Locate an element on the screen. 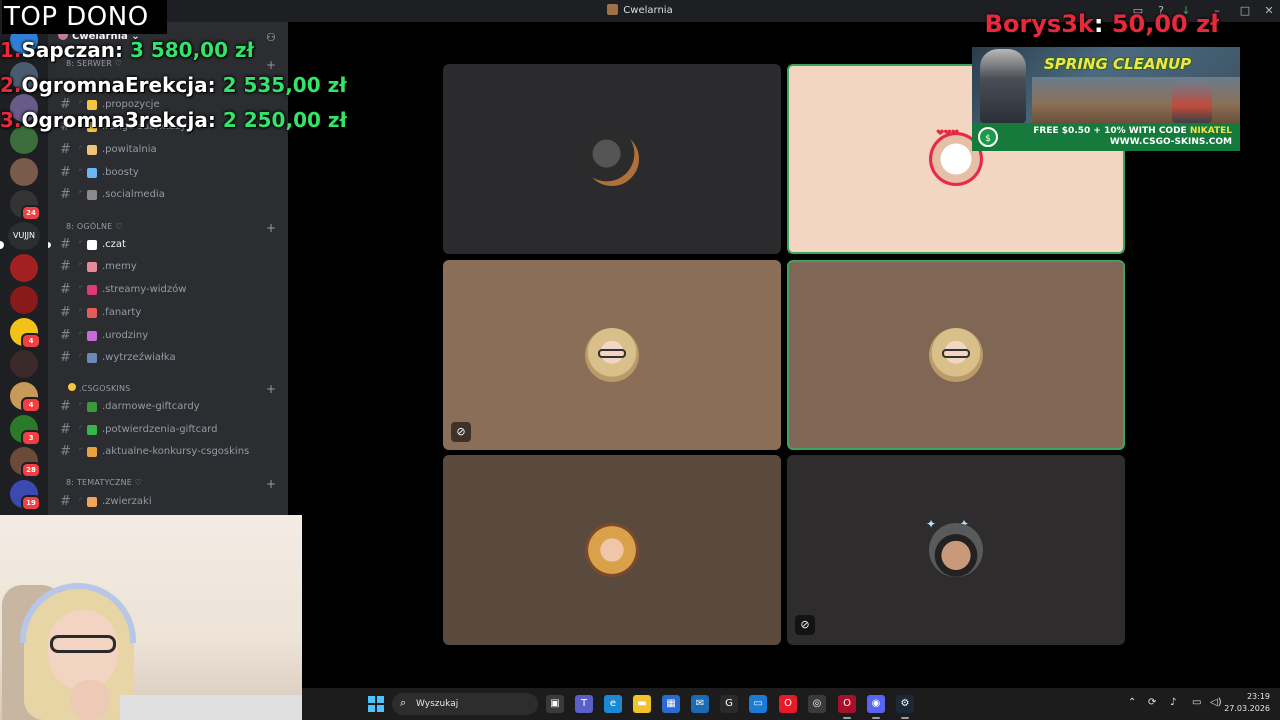 Image resolution: width=1280 pixels, height=720 pixels. channel-item: # ⌜ .socialmedia is located at coordinates (169, 195).